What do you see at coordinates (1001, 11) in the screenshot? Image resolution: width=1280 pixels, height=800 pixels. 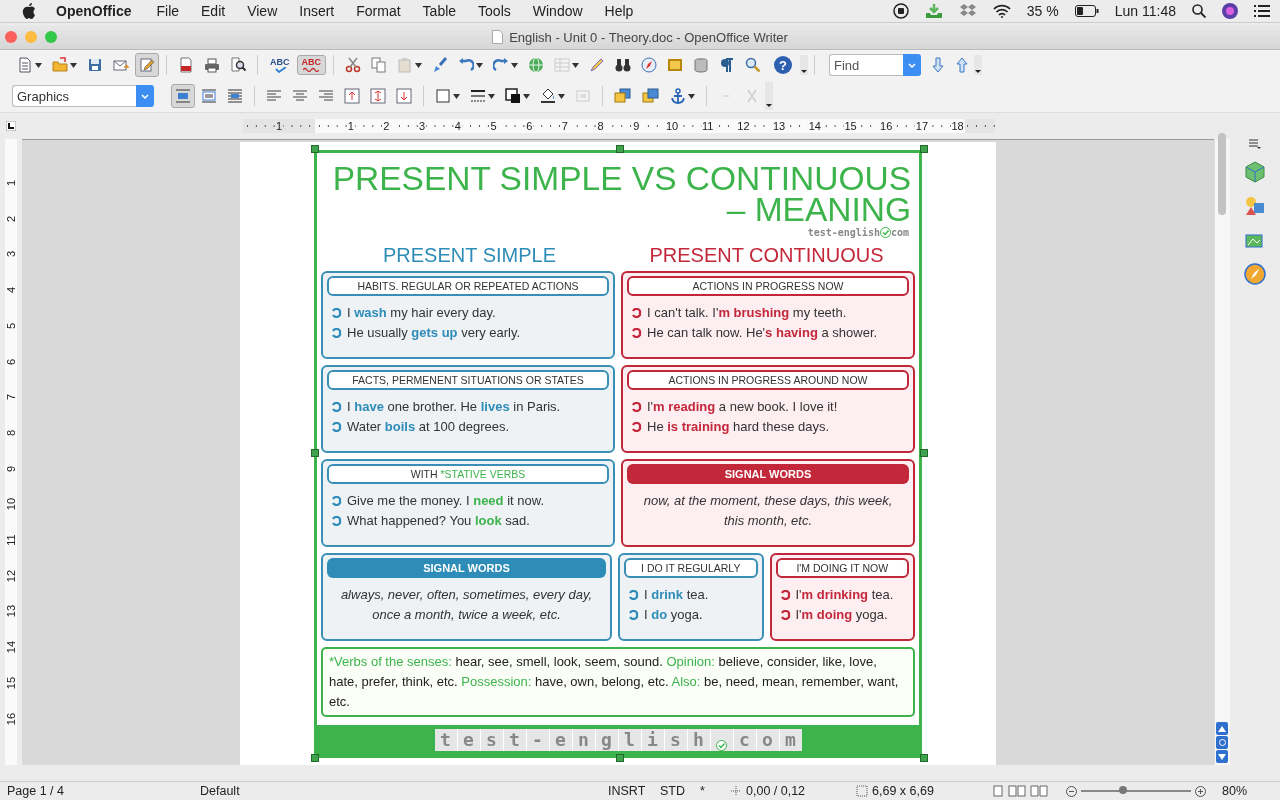 I see `wifi-icon` at bounding box center [1001, 11].